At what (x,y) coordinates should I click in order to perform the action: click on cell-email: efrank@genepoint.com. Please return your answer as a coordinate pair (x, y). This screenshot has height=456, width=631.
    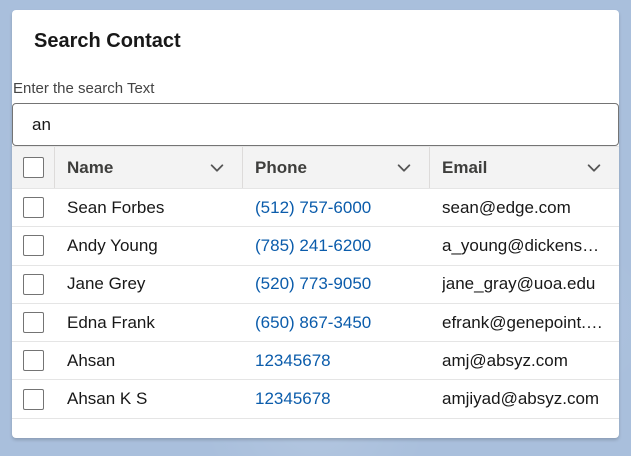
    Looking at the image, I should click on (524, 322).